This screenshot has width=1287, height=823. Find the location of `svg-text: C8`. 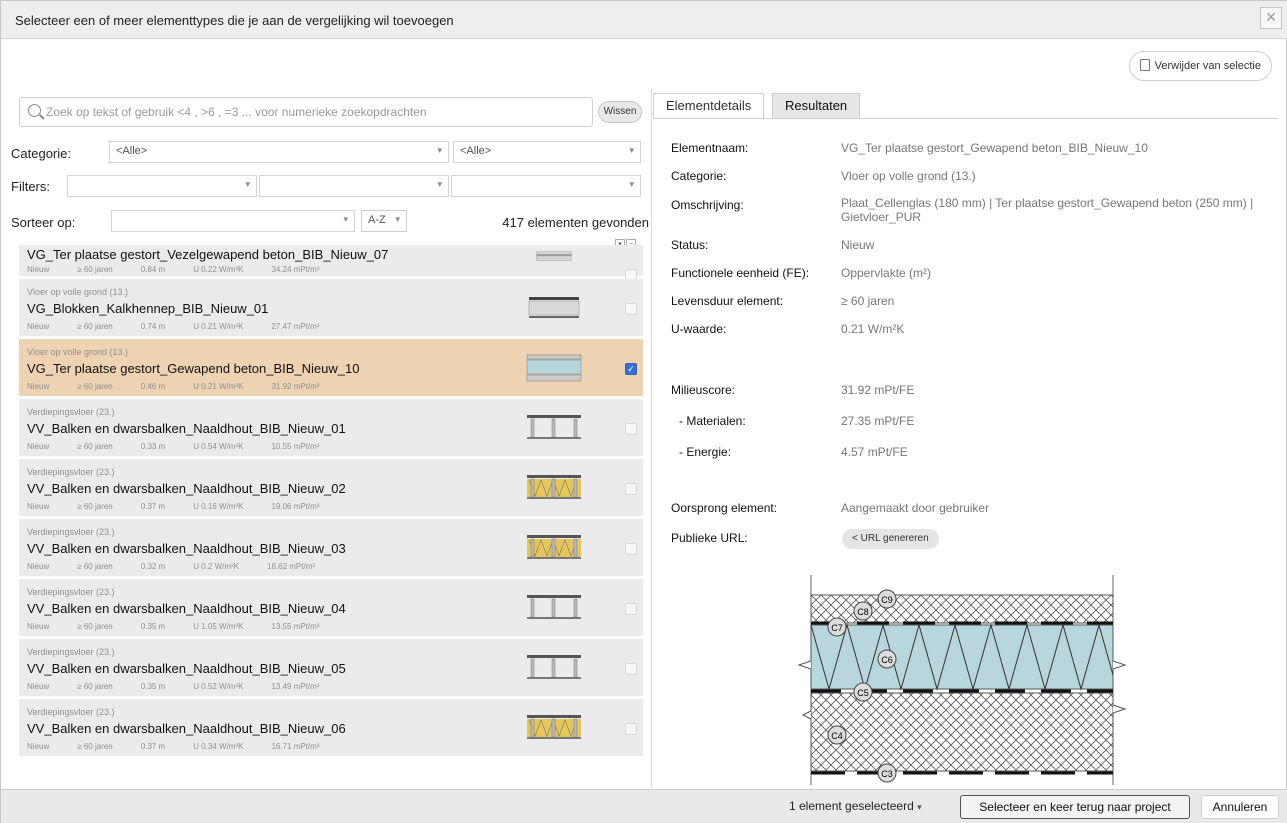

svg-text: C8 is located at coordinates (863, 612).